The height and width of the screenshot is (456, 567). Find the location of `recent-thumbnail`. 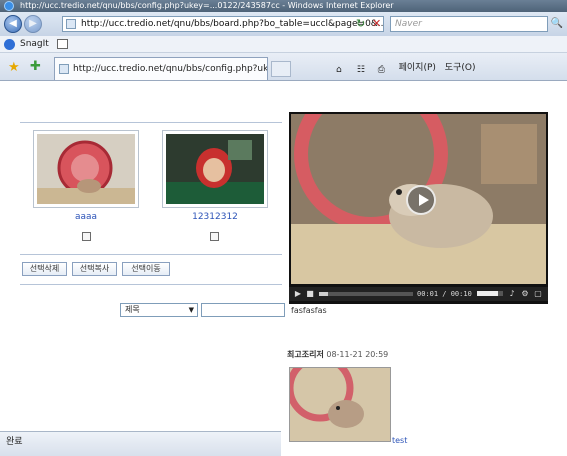

recent-thumbnail is located at coordinates (340, 404).